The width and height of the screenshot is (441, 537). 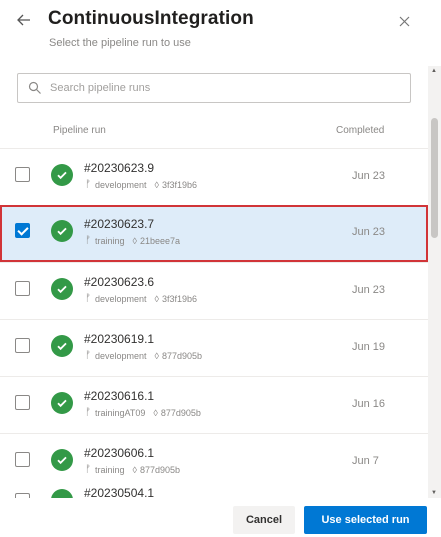 What do you see at coordinates (119, 168) in the screenshot?
I see `run-number: #20230623.9` at bounding box center [119, 168].